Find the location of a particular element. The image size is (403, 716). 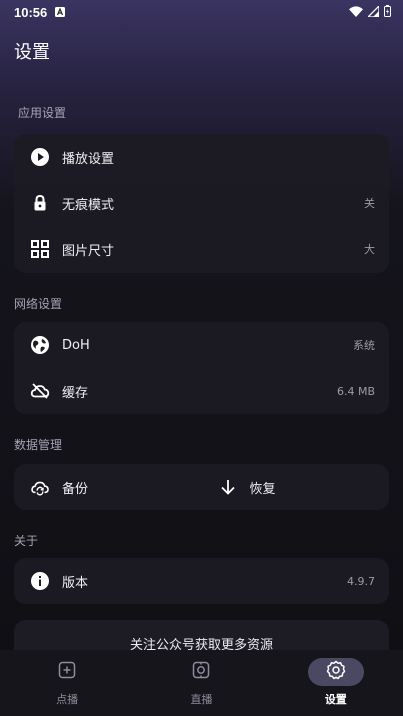

grid-icon is located at coordinates (40, 249).